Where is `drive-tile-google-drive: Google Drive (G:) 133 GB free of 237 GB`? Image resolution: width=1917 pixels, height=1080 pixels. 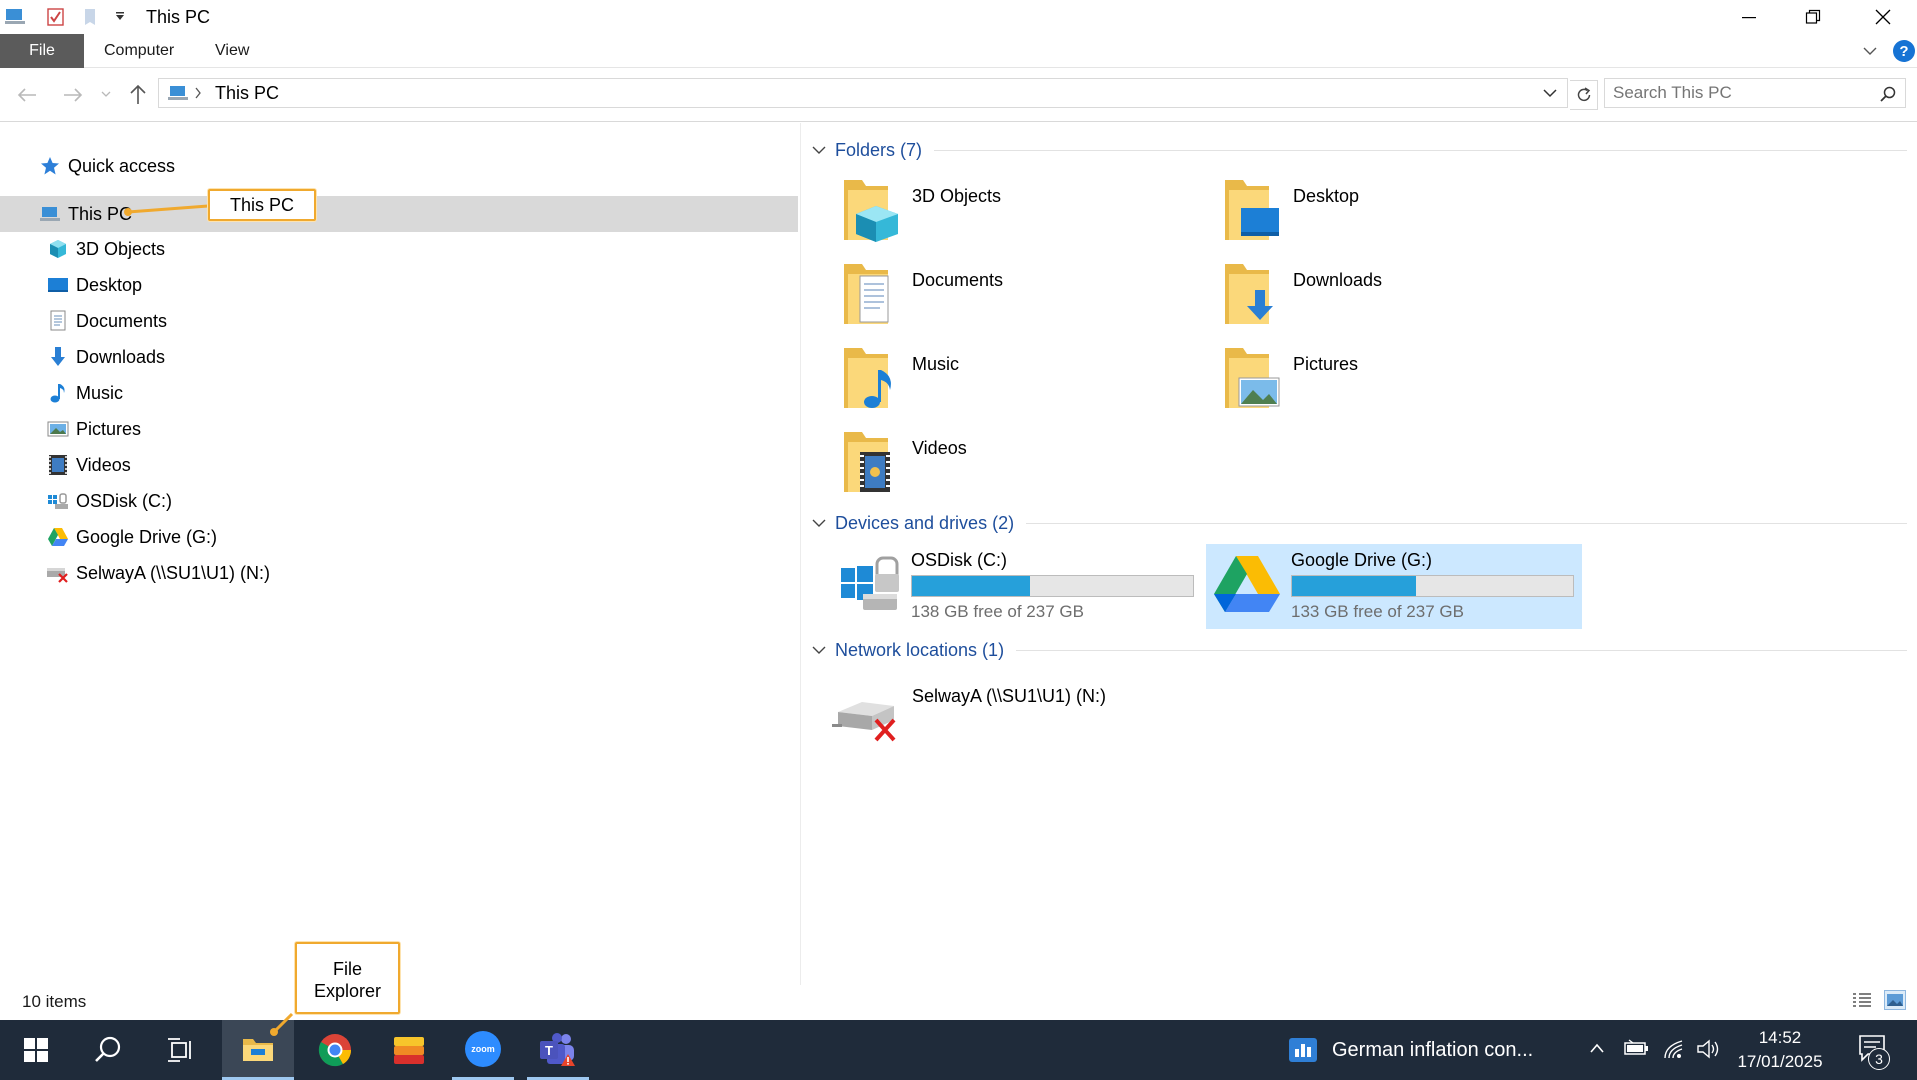
drive-tile-google-drive: Google Drive (G:) 133 GB free of 237 GB is located at coordinates (1394, 586).